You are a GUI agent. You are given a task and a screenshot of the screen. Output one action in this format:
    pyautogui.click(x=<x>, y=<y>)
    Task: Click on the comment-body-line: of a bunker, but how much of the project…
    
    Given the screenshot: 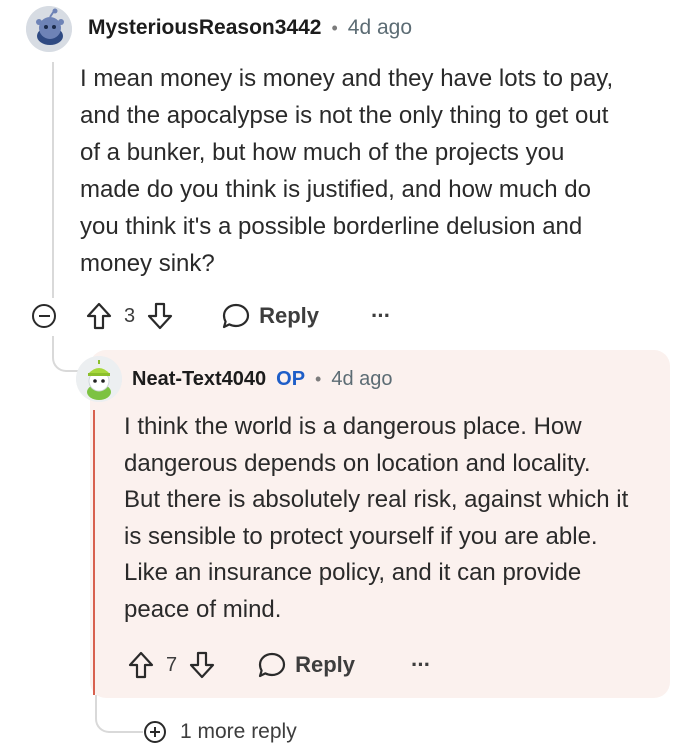 What is the action you would take?
    pyautogui.click(x=322, y=152)
    